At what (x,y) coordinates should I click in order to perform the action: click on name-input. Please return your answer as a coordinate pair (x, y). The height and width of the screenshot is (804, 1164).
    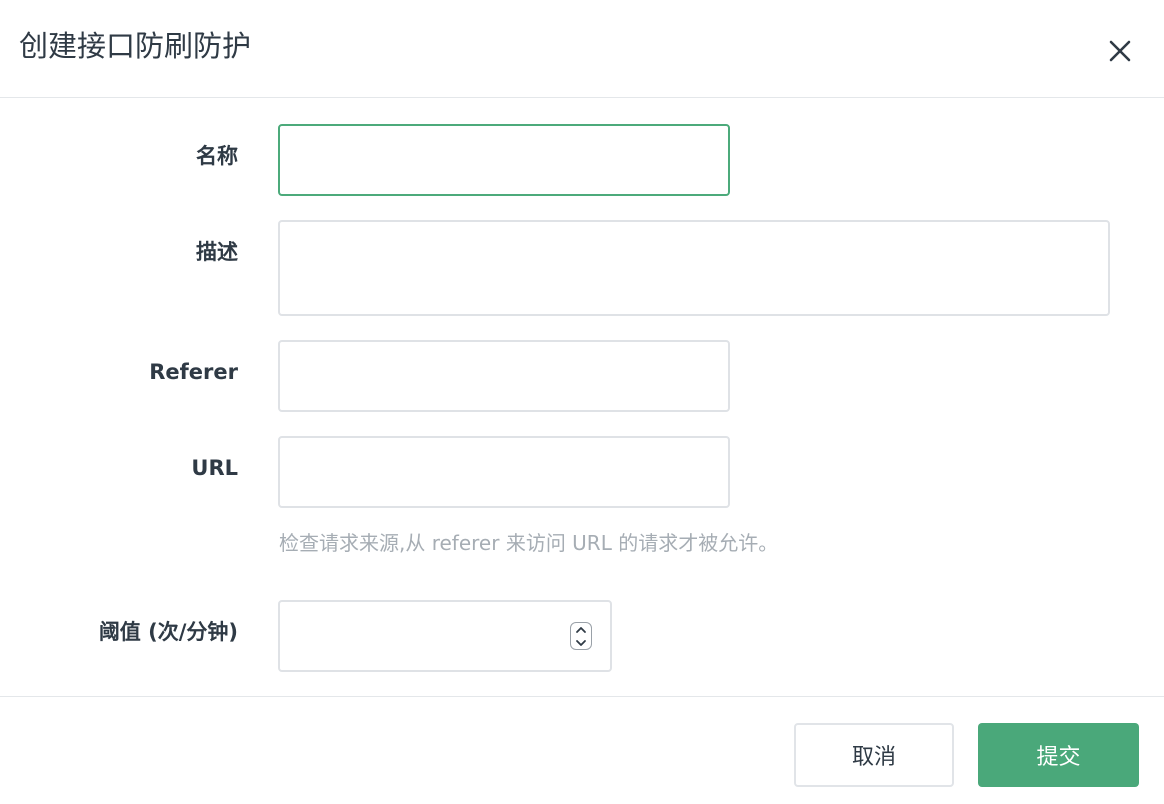
    Looking at the image, I should click on (504, 160).